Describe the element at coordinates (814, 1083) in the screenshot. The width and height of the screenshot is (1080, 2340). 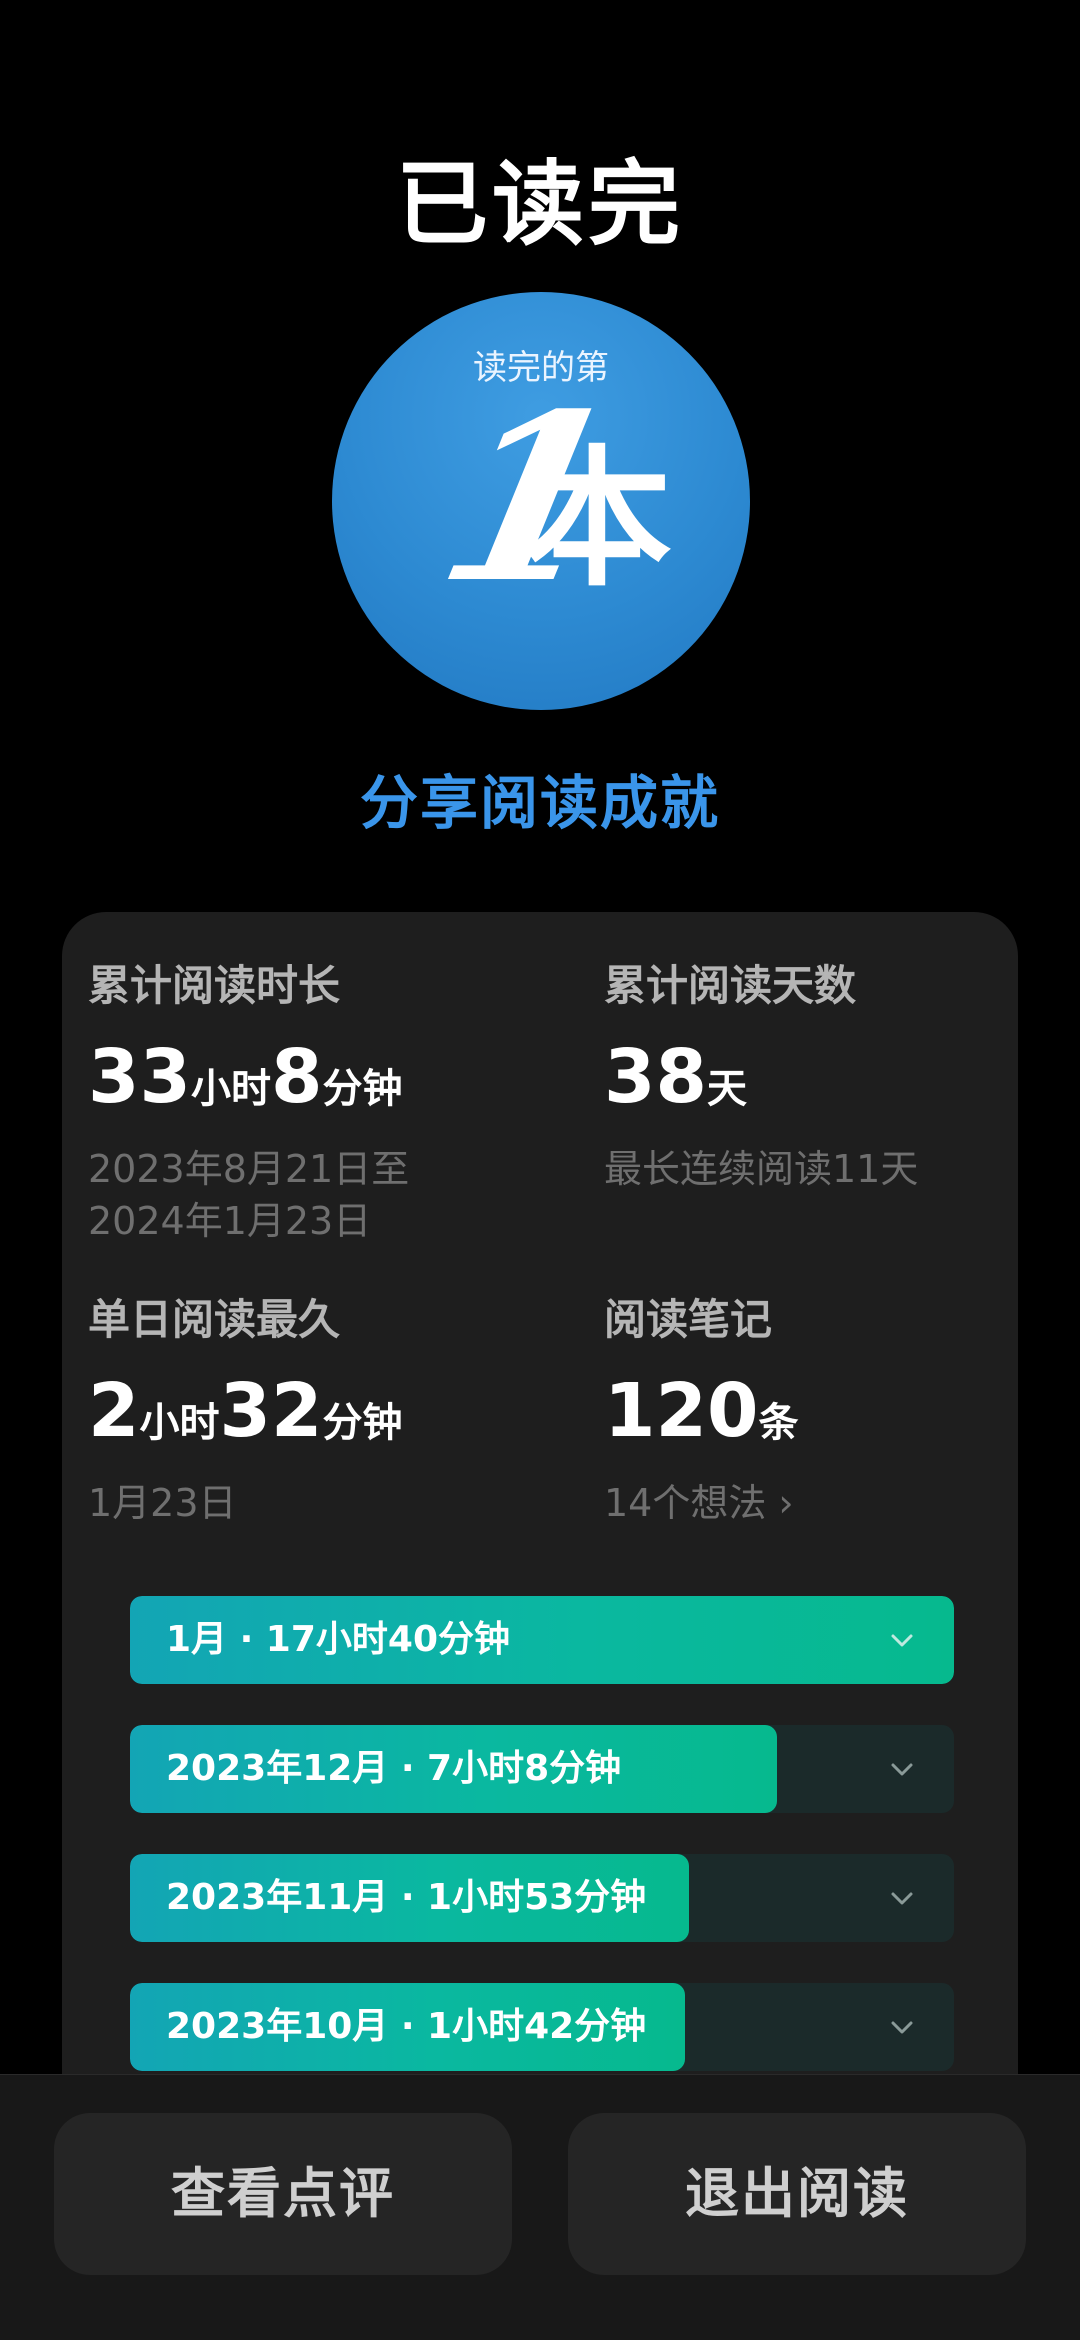
I see `stat-value: 38天` at that location.